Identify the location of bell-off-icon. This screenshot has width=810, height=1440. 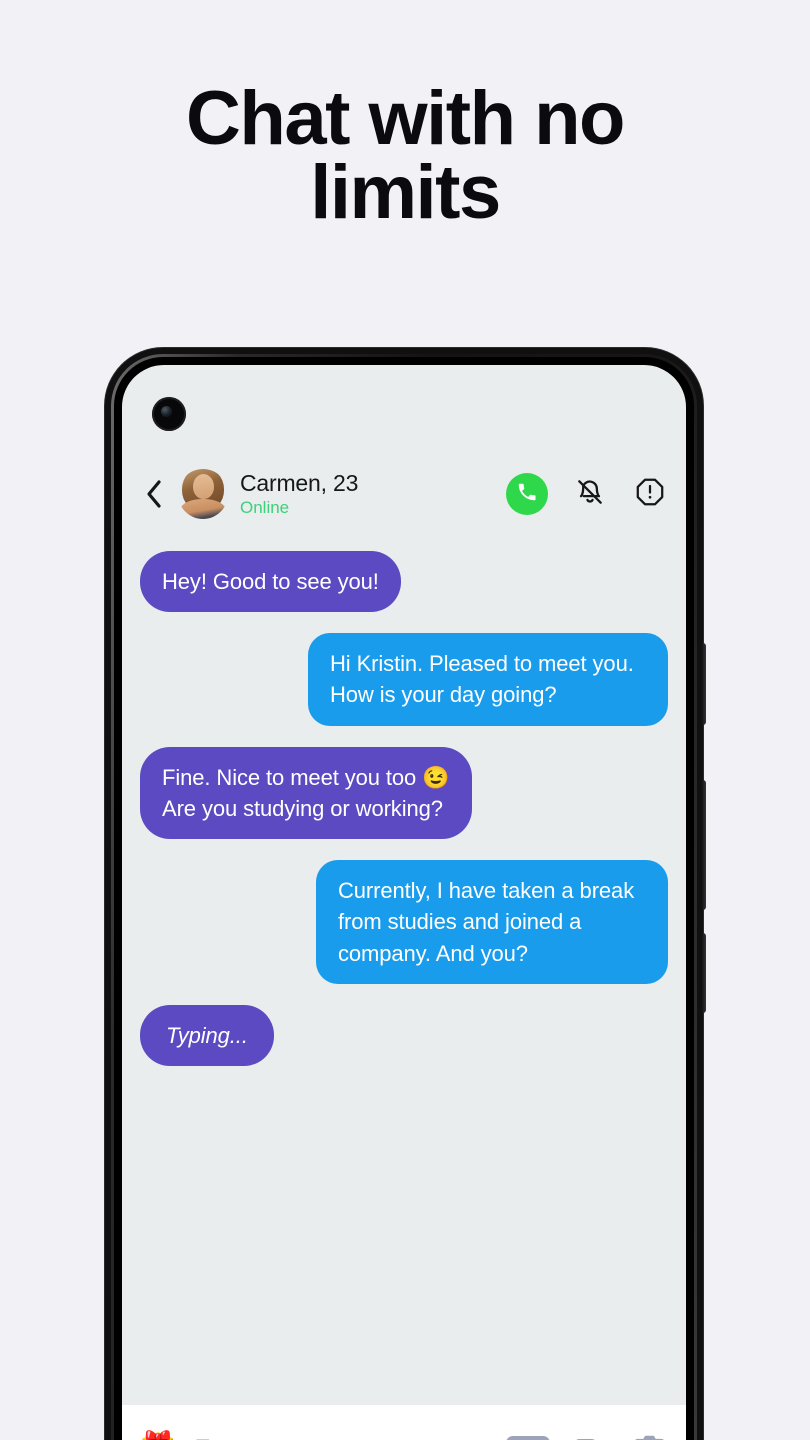
(590, 494).